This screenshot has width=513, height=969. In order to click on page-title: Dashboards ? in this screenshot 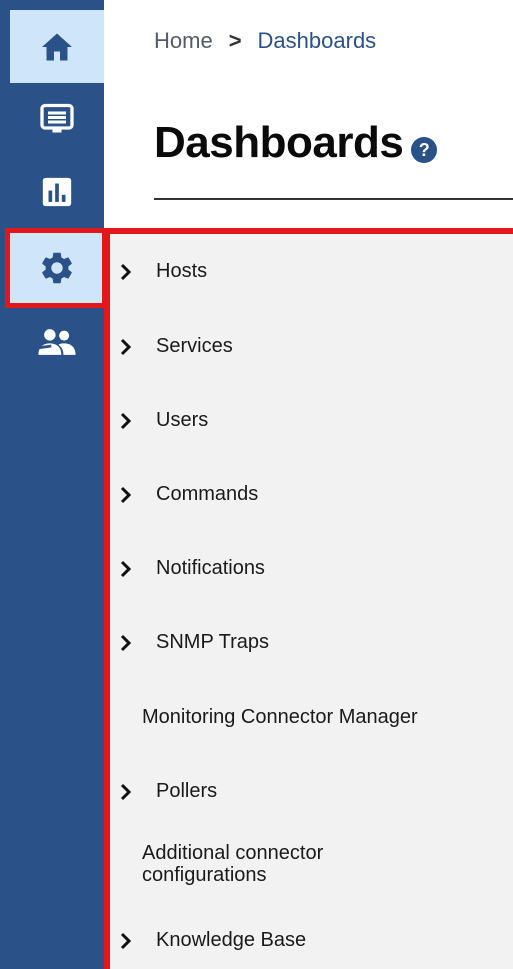, I will do `click(296, 143)`.